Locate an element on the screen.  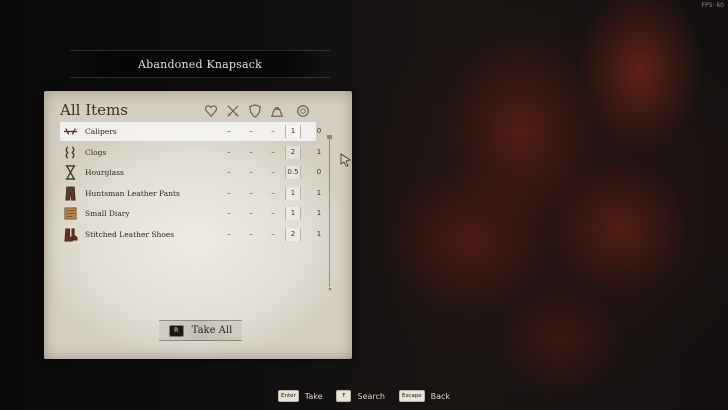
control-hints: Enter Take F Search Escape Back is located at coordinates (364, 396).